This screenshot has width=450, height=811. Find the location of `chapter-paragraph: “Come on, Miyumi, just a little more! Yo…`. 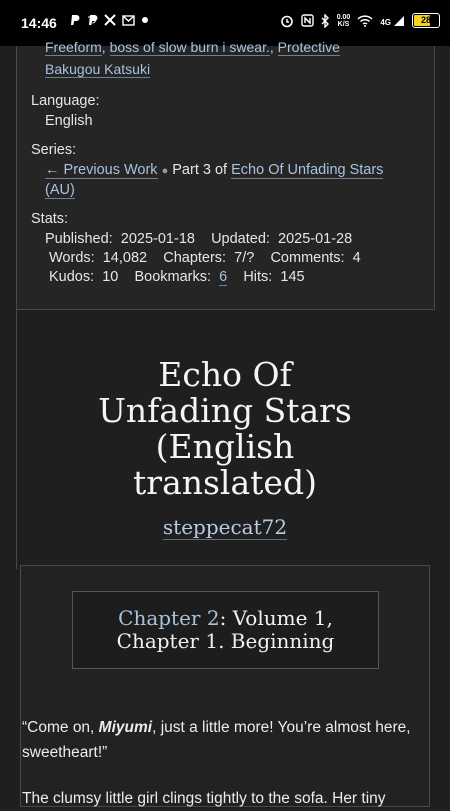

chapter-paragraph: “Come on, Miyumi, just a little more! Yo… is located at coordinates (216, 740).